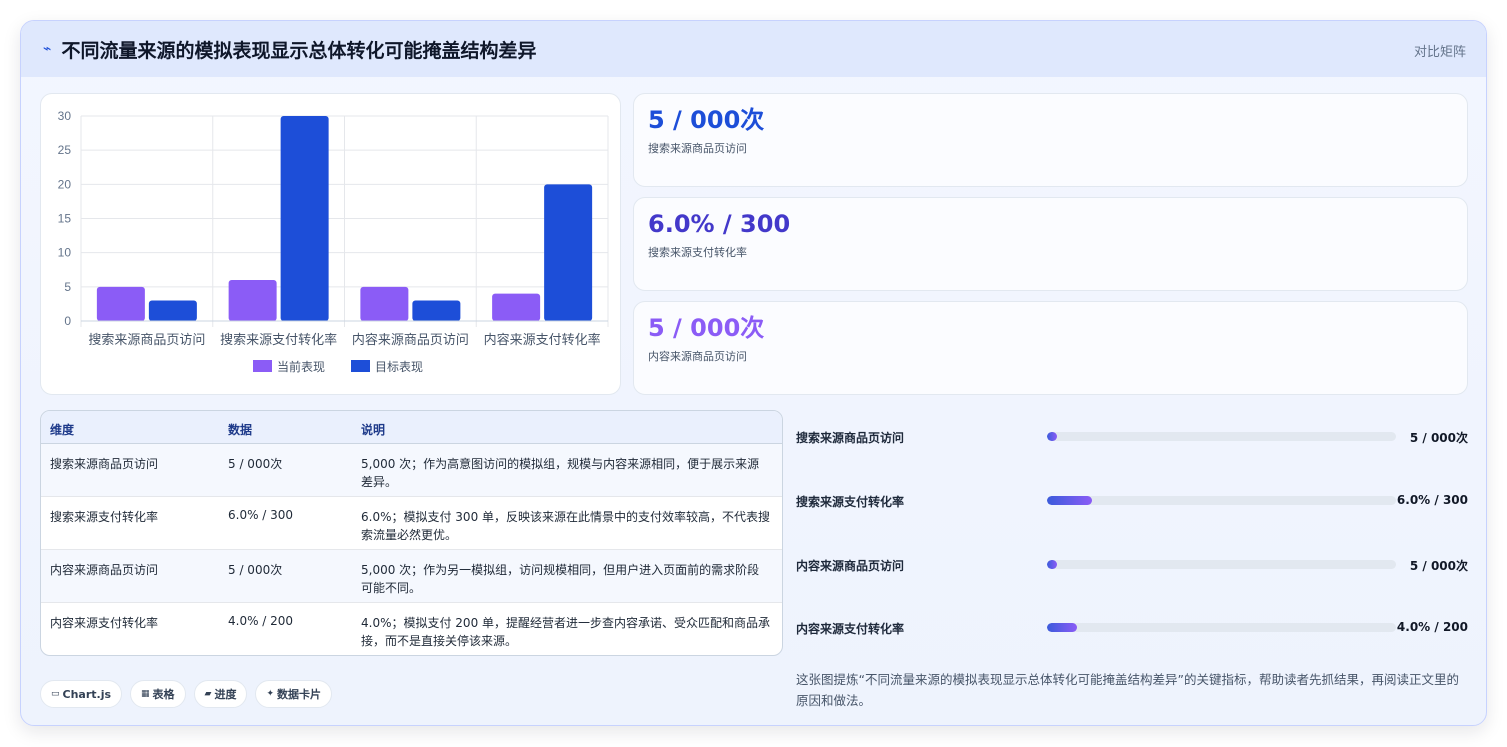  Describe the element at coordinates (208, 694) in the screenshot. I see `progress-icon: ▰` at that location.